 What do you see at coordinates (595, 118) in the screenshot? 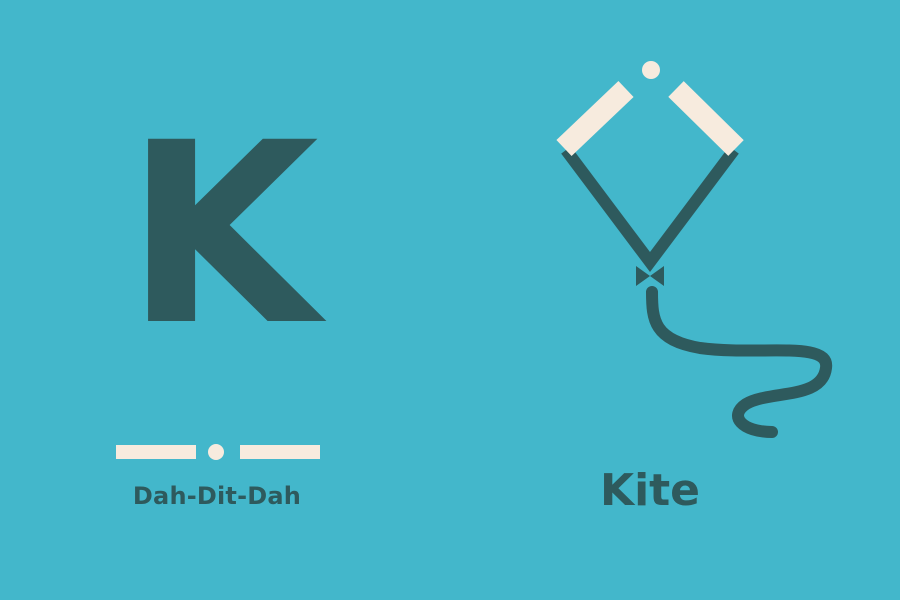
I see `kite-edge-left` at bounding box center [595, 118].